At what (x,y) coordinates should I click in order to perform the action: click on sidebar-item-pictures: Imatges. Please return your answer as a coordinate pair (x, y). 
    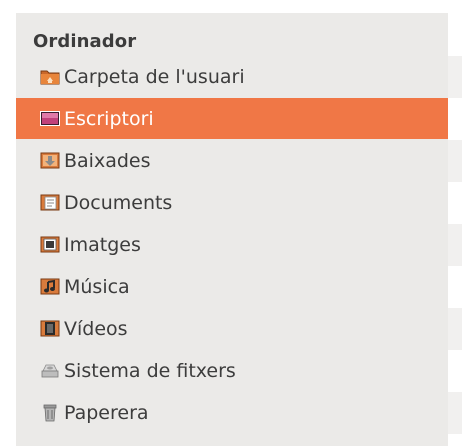
    Looking at the image, I should click on (232, 244).